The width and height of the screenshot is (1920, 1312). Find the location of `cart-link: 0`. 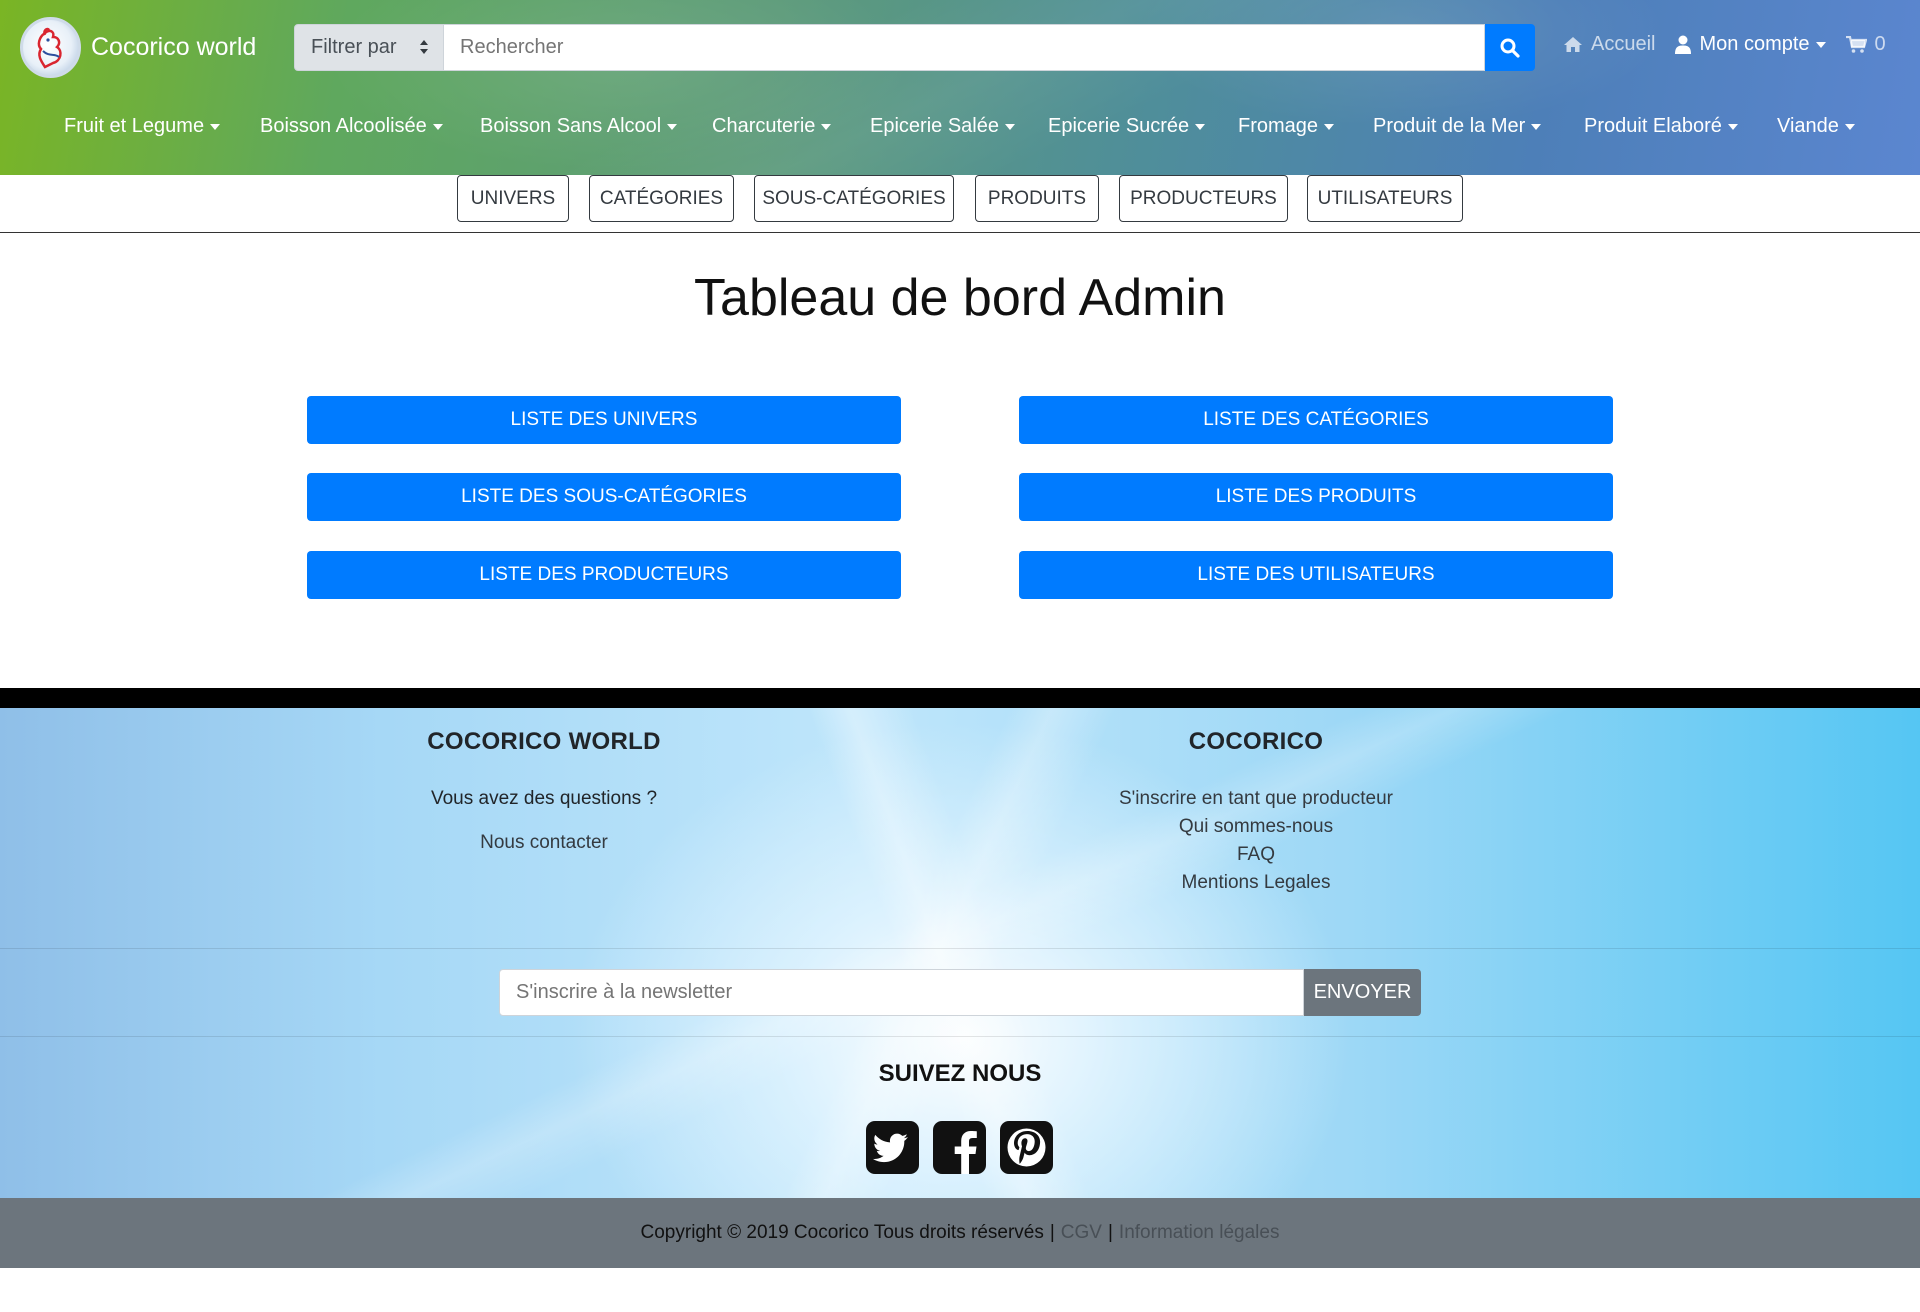

cart-link: 0 is located at coordinates (1865, 44).